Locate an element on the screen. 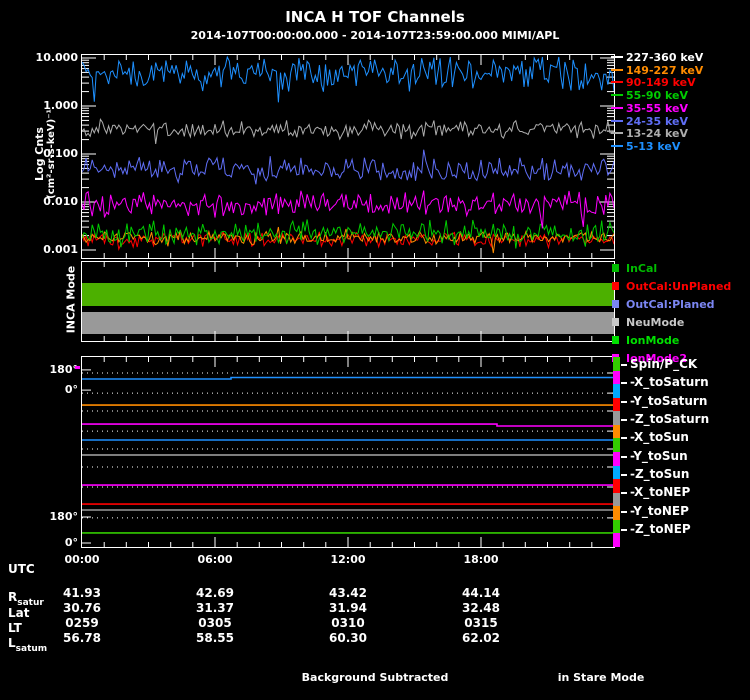 This screenshot has width=750, height=700. mode-legend-label: OutCal:UnPlaned is located at coordinates (679, 286).